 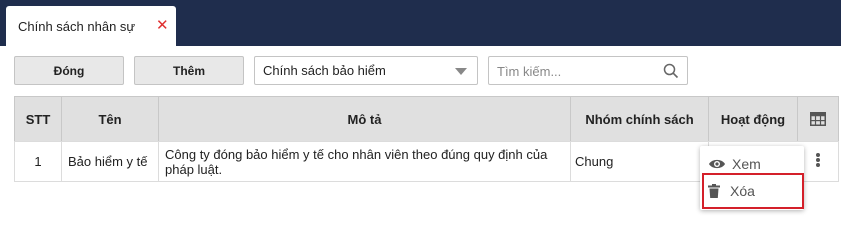 I want to click on header-stt: STT, so click(x=38, y=119).